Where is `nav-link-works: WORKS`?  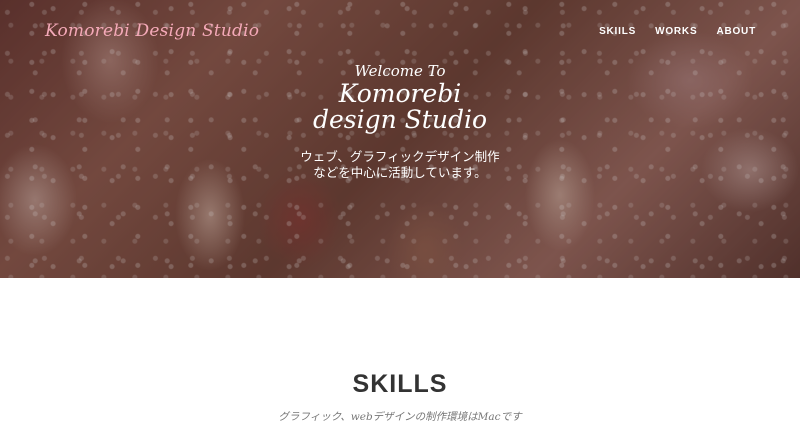
nav-link-works: WORKS is located at coordinates (676, 31).